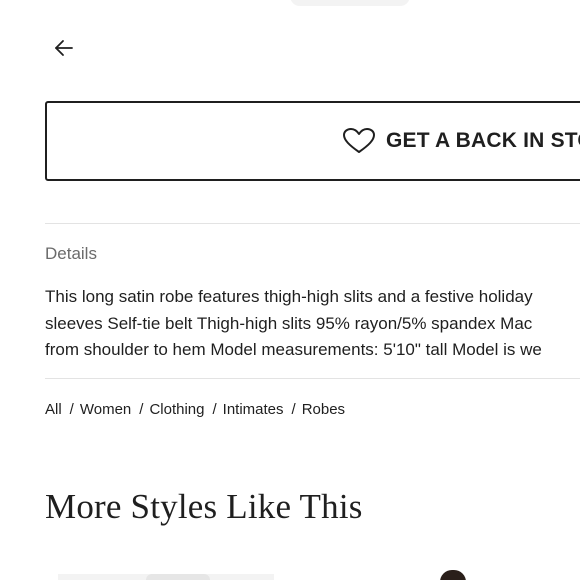 The width and height of the screenshot is (580, 580). Describe the element at coordinates (105, 409) in the screenshot. I see `breadcrumb-women: Women` at that location.